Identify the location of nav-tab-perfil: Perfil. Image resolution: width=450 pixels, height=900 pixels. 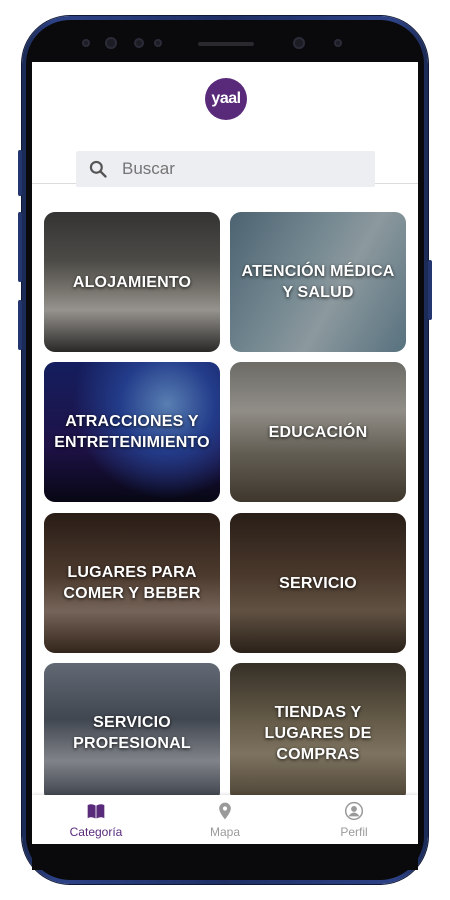
(354, 819).